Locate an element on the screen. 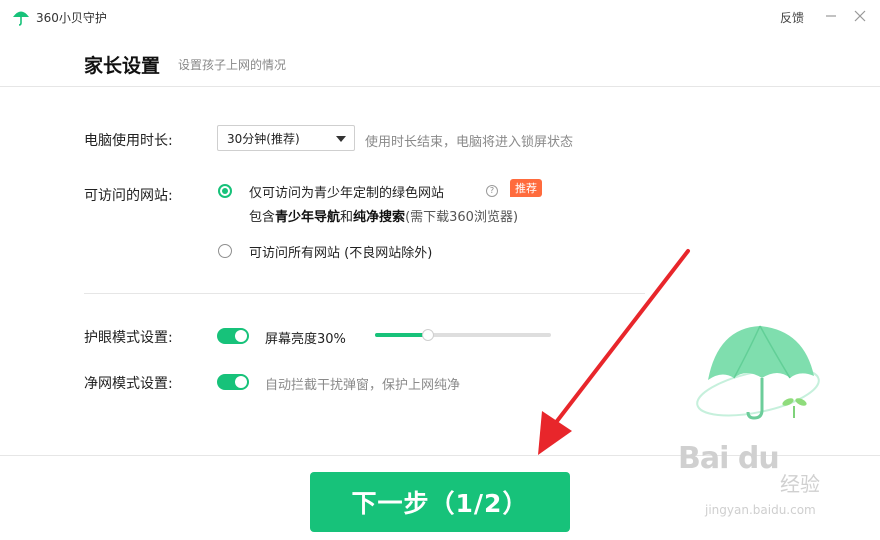  usage-duration-value: 30分钟(推荐) is located at coordinates (263, 139).